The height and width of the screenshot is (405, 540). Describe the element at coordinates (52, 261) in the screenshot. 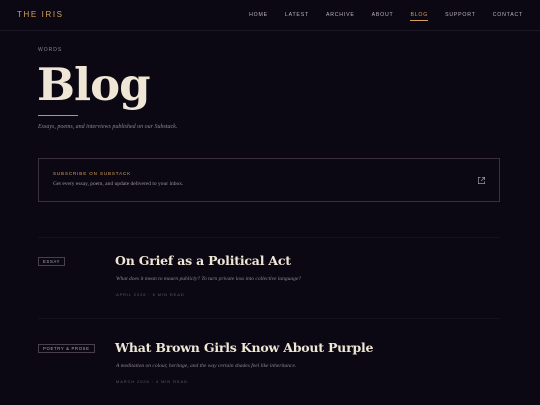

I see `post-tag: ESSAY` at that location.